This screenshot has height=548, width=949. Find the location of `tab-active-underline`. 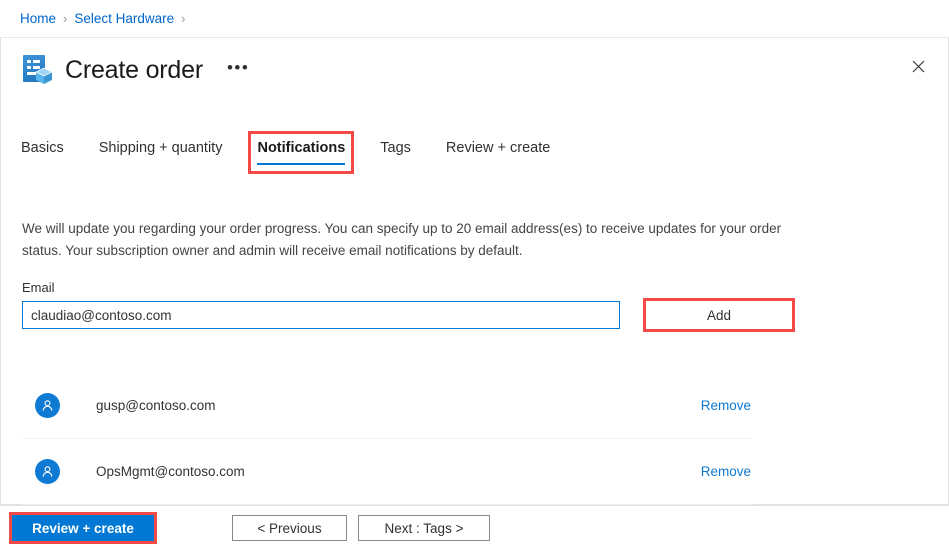

tab-active-underline is located at coordinates (301, 163).